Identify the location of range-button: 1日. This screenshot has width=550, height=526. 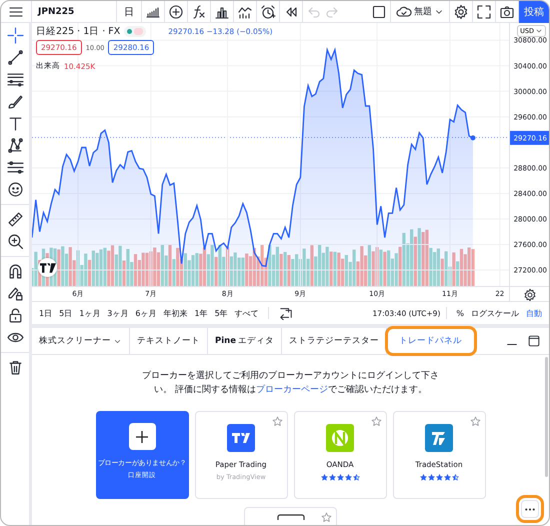
(46, 313).